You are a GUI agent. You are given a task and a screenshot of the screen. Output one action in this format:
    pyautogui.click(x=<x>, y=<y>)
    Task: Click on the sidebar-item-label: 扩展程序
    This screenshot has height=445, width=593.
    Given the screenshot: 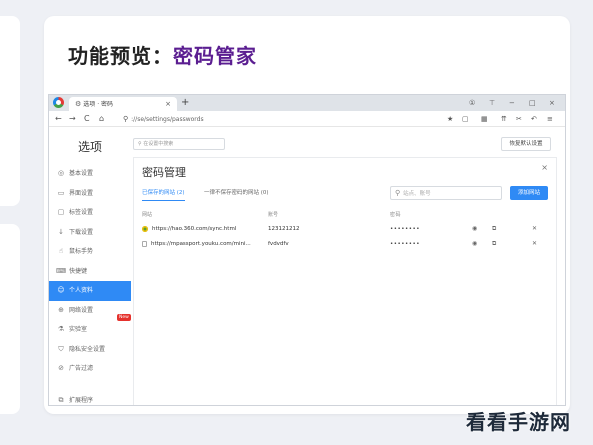 What is the action you would take?
    pyautogui.click(x=81, y=400)
    